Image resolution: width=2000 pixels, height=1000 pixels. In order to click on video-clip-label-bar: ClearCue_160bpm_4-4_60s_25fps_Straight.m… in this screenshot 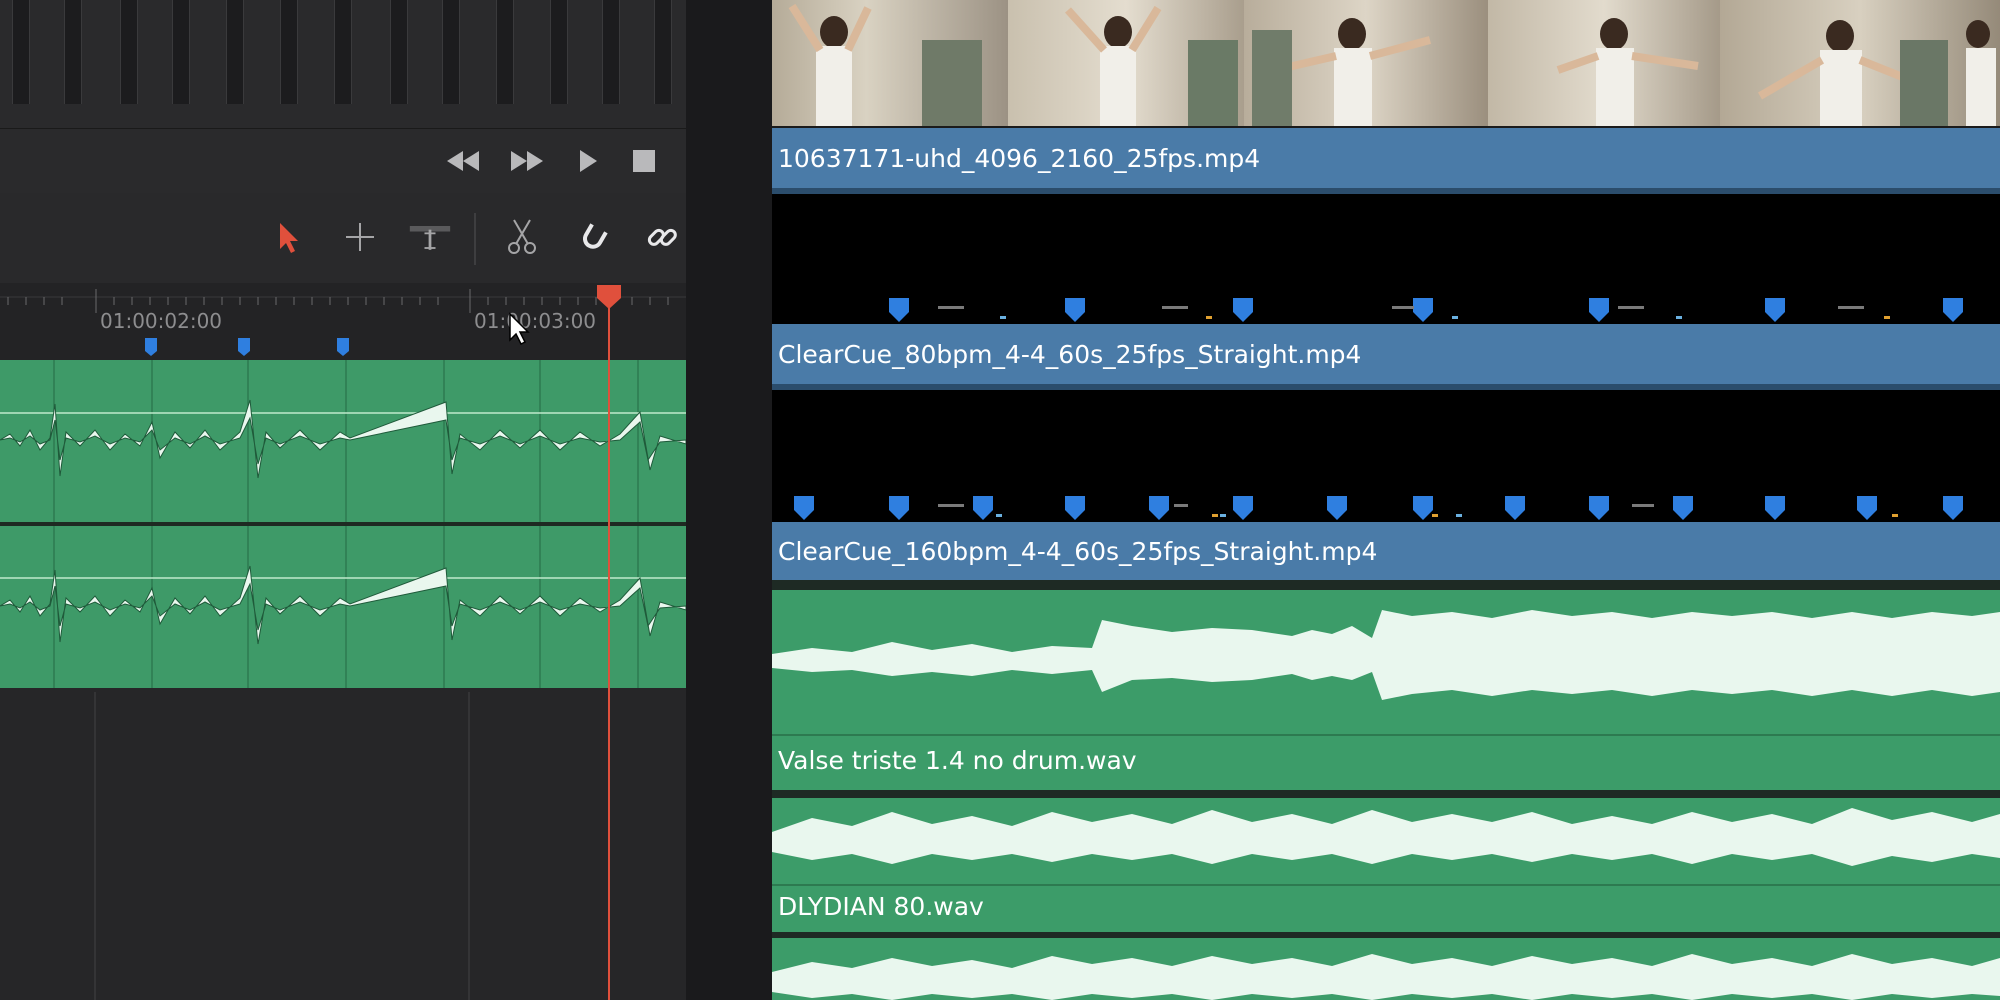, I will do `click(1386, 551)`.